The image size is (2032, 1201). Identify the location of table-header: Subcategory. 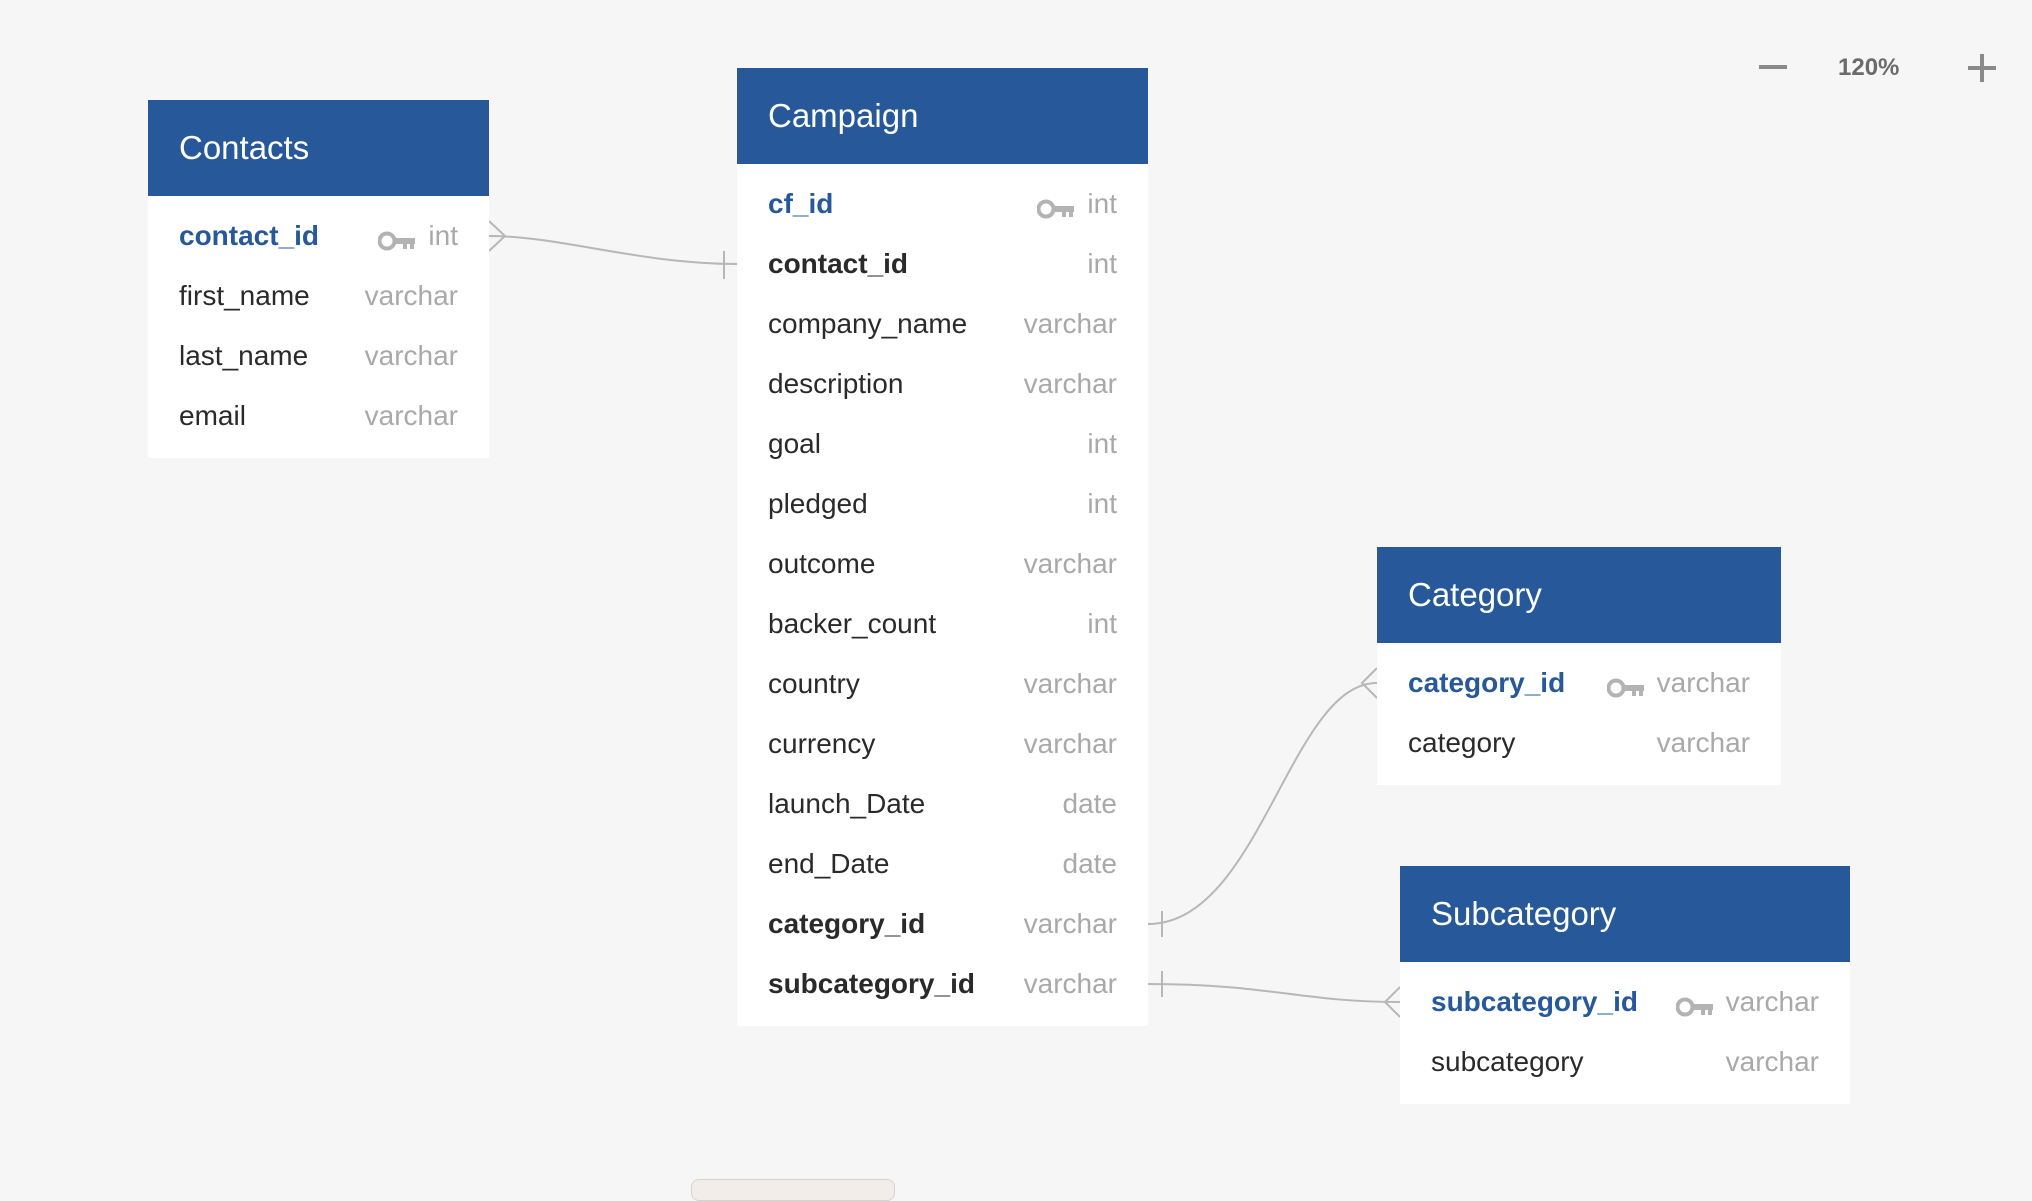
(1625, 914).